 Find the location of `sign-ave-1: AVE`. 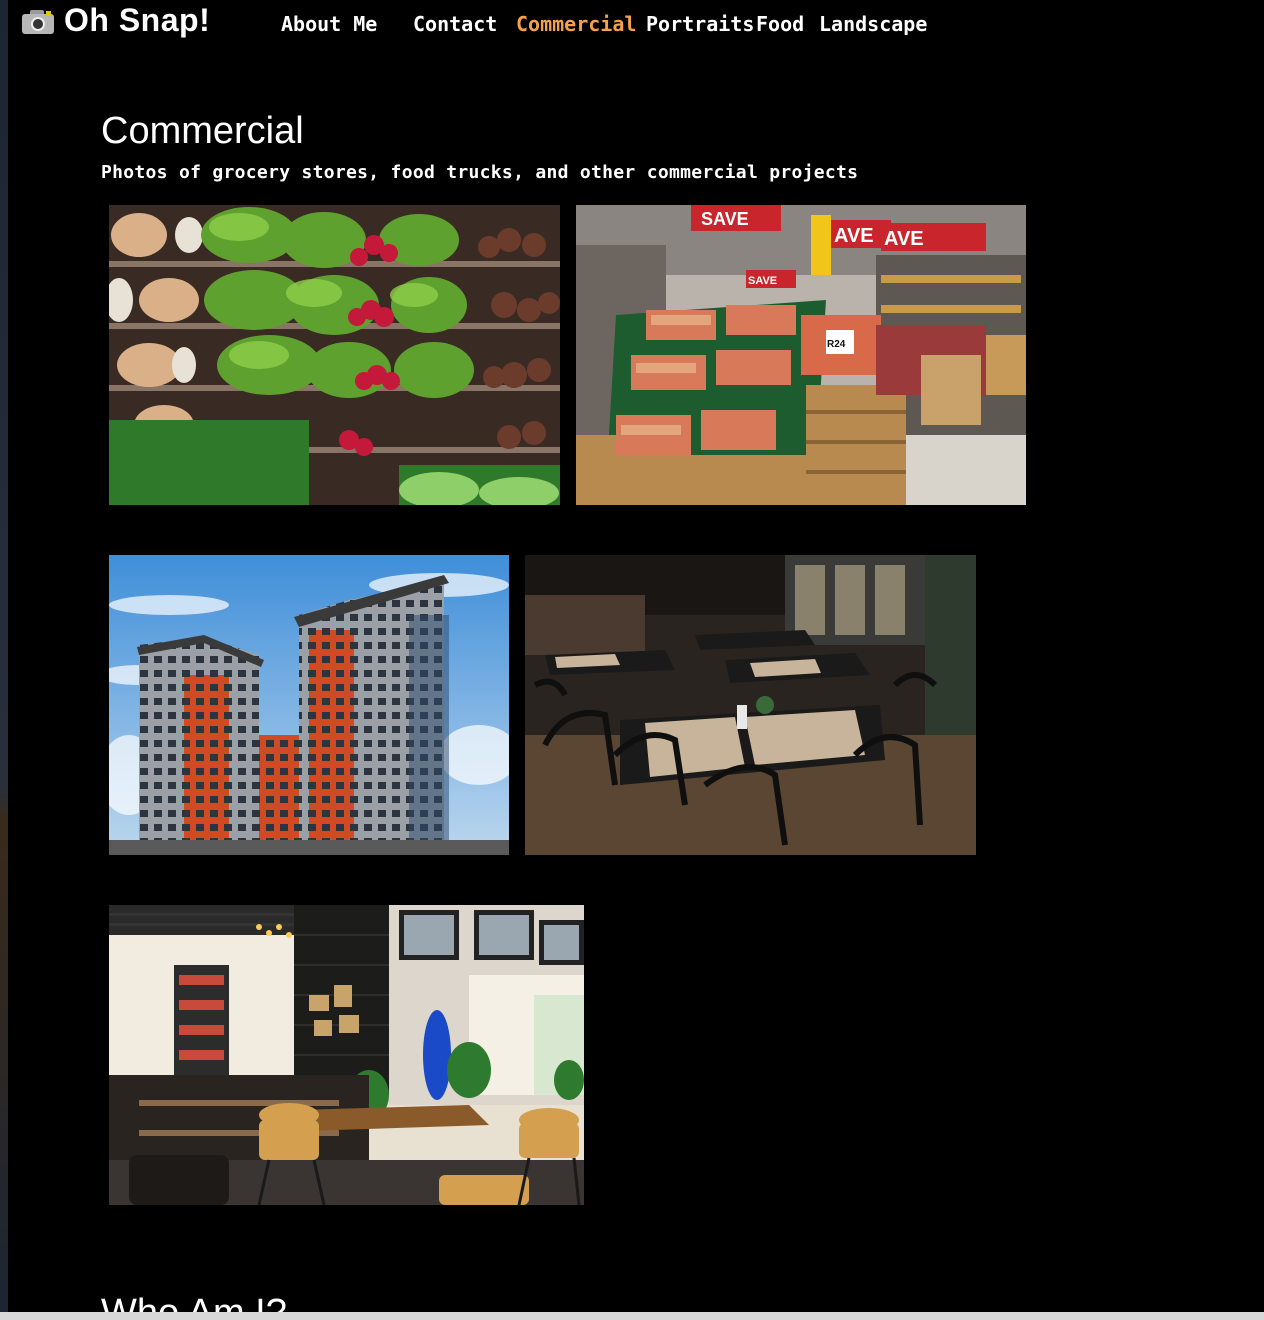

sign-ave-1: AVE is located at coordinates (854, 236).